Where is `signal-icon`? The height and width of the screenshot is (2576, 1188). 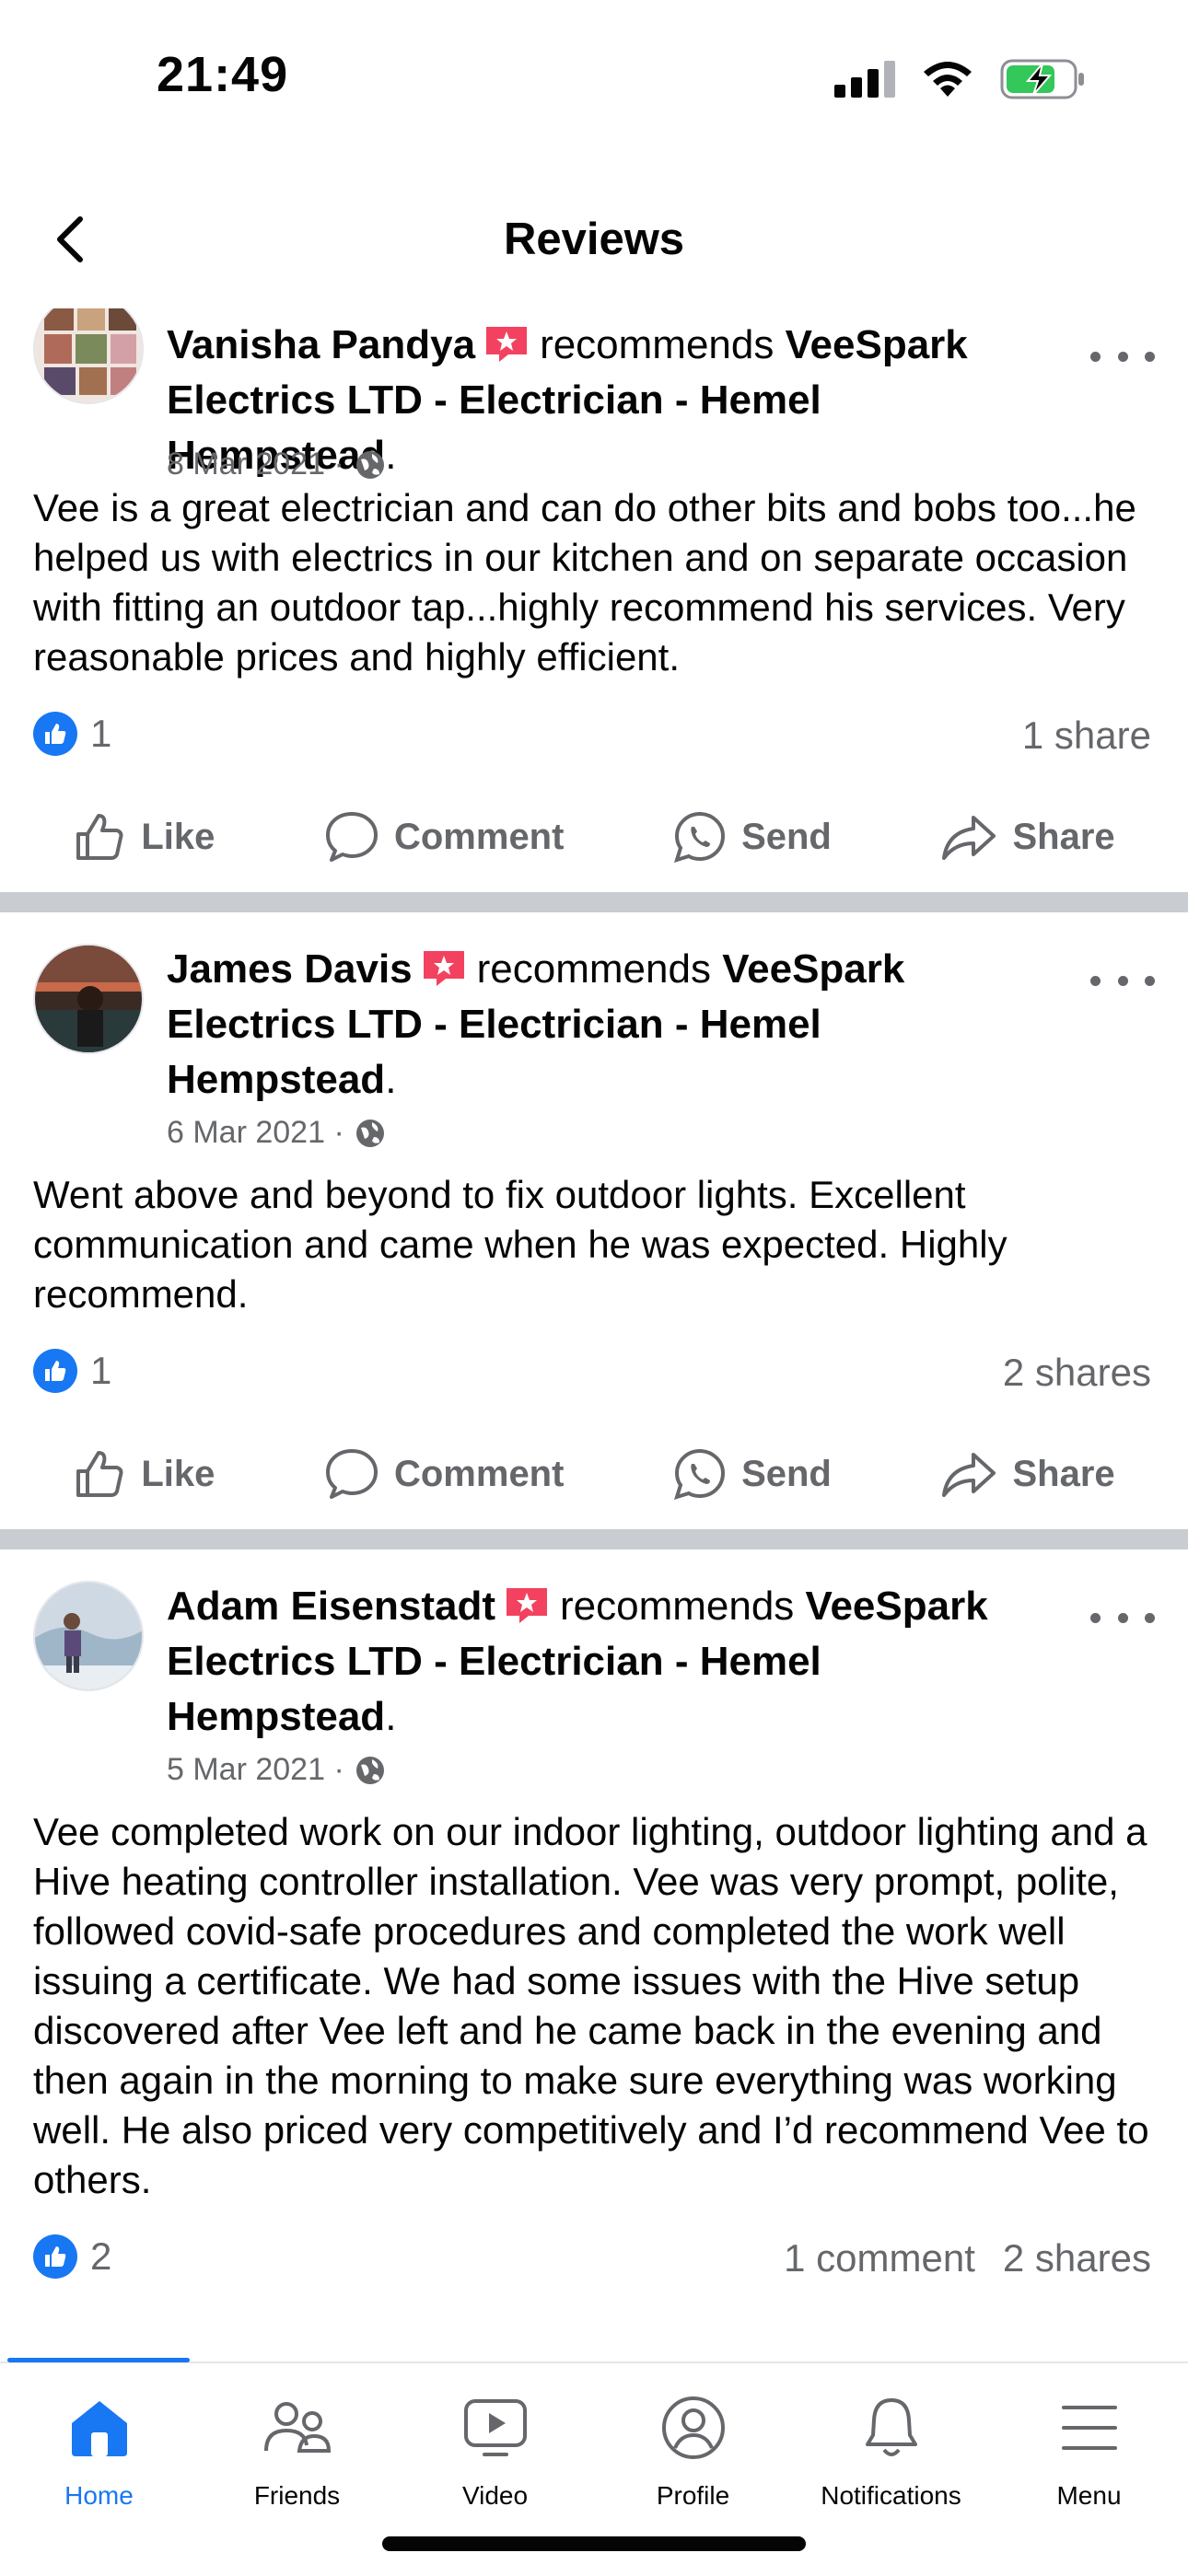
signal-icon is located at coordinates (864, 79).